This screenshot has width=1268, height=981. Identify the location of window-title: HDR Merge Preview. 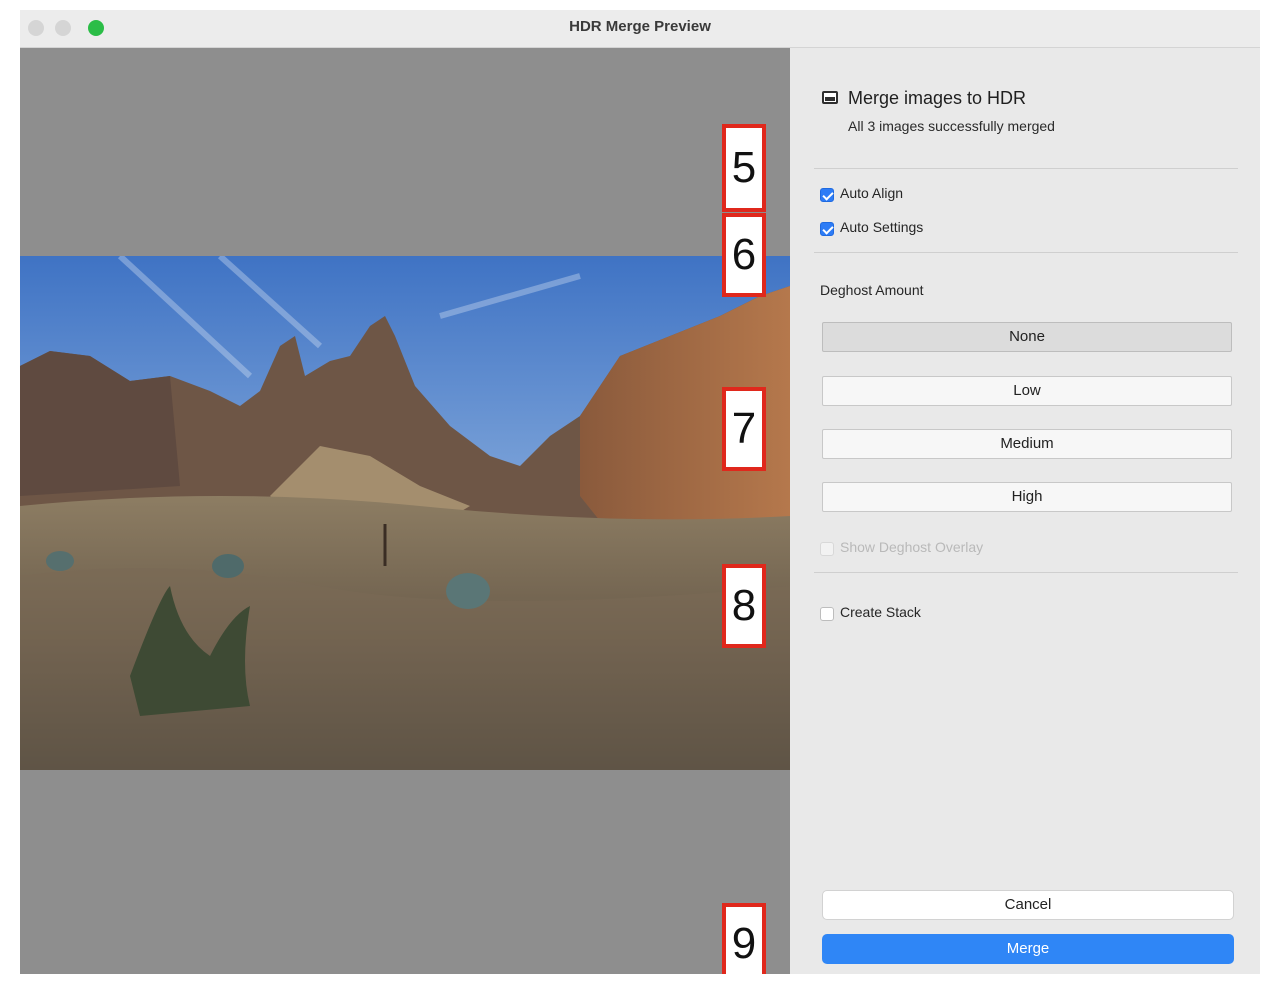
(640, 26).